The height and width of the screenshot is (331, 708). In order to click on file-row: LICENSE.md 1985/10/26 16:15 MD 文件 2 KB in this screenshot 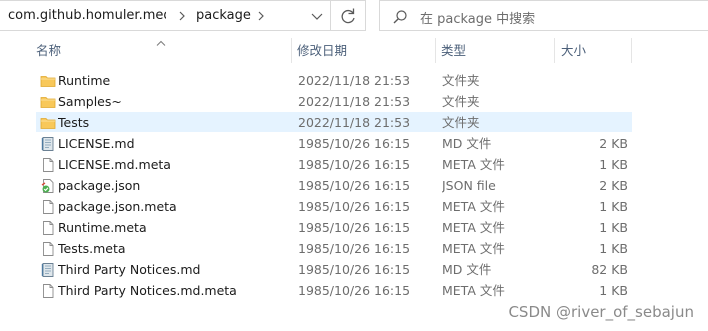, I will do `click(334, 143)`.